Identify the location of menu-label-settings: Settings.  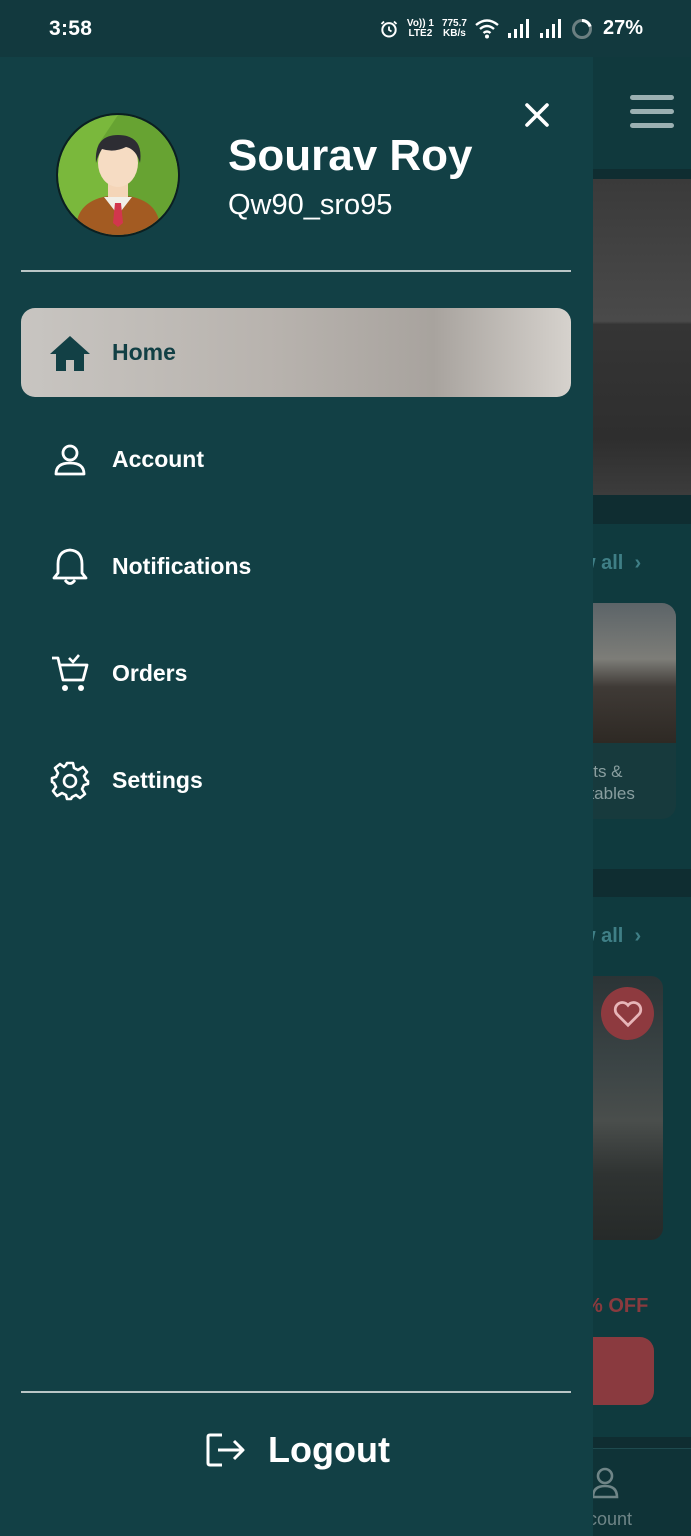
(157, 780).